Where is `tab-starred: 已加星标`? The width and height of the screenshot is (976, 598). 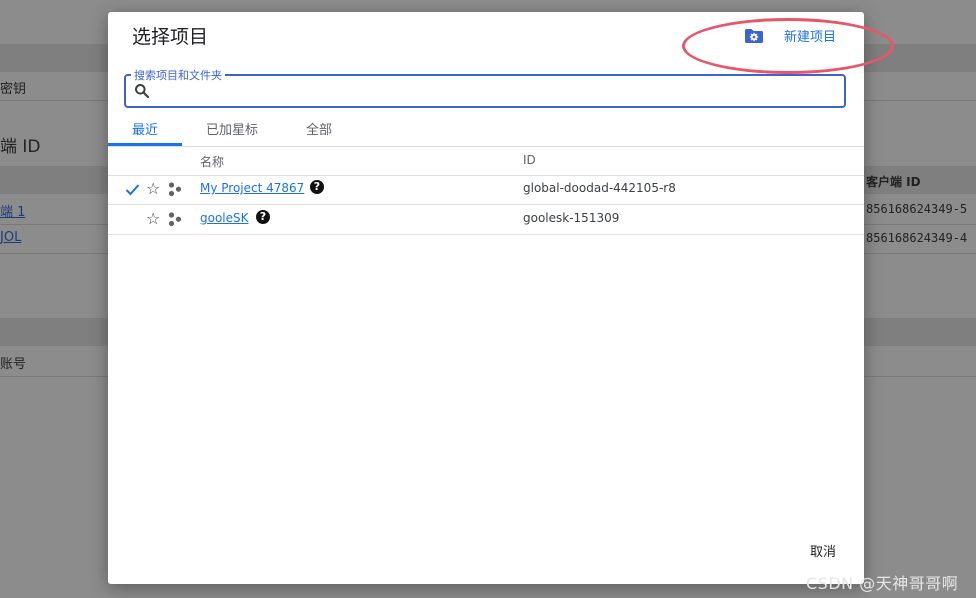
tab-starred: 已加星标 is located at coordinates (232, 128).